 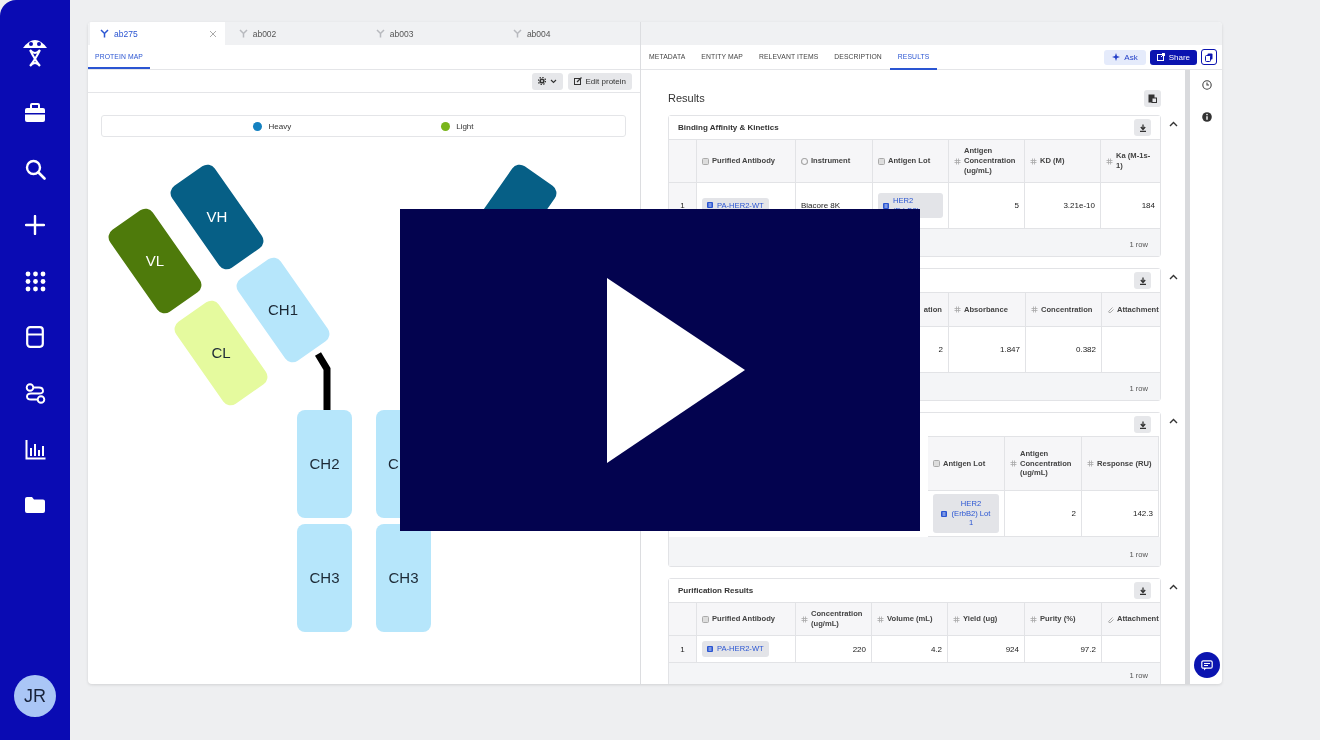 What do you see at coordinates (1206, 117) in the screenshot?
I see `info-icon` at bounding box center [1206, 117].